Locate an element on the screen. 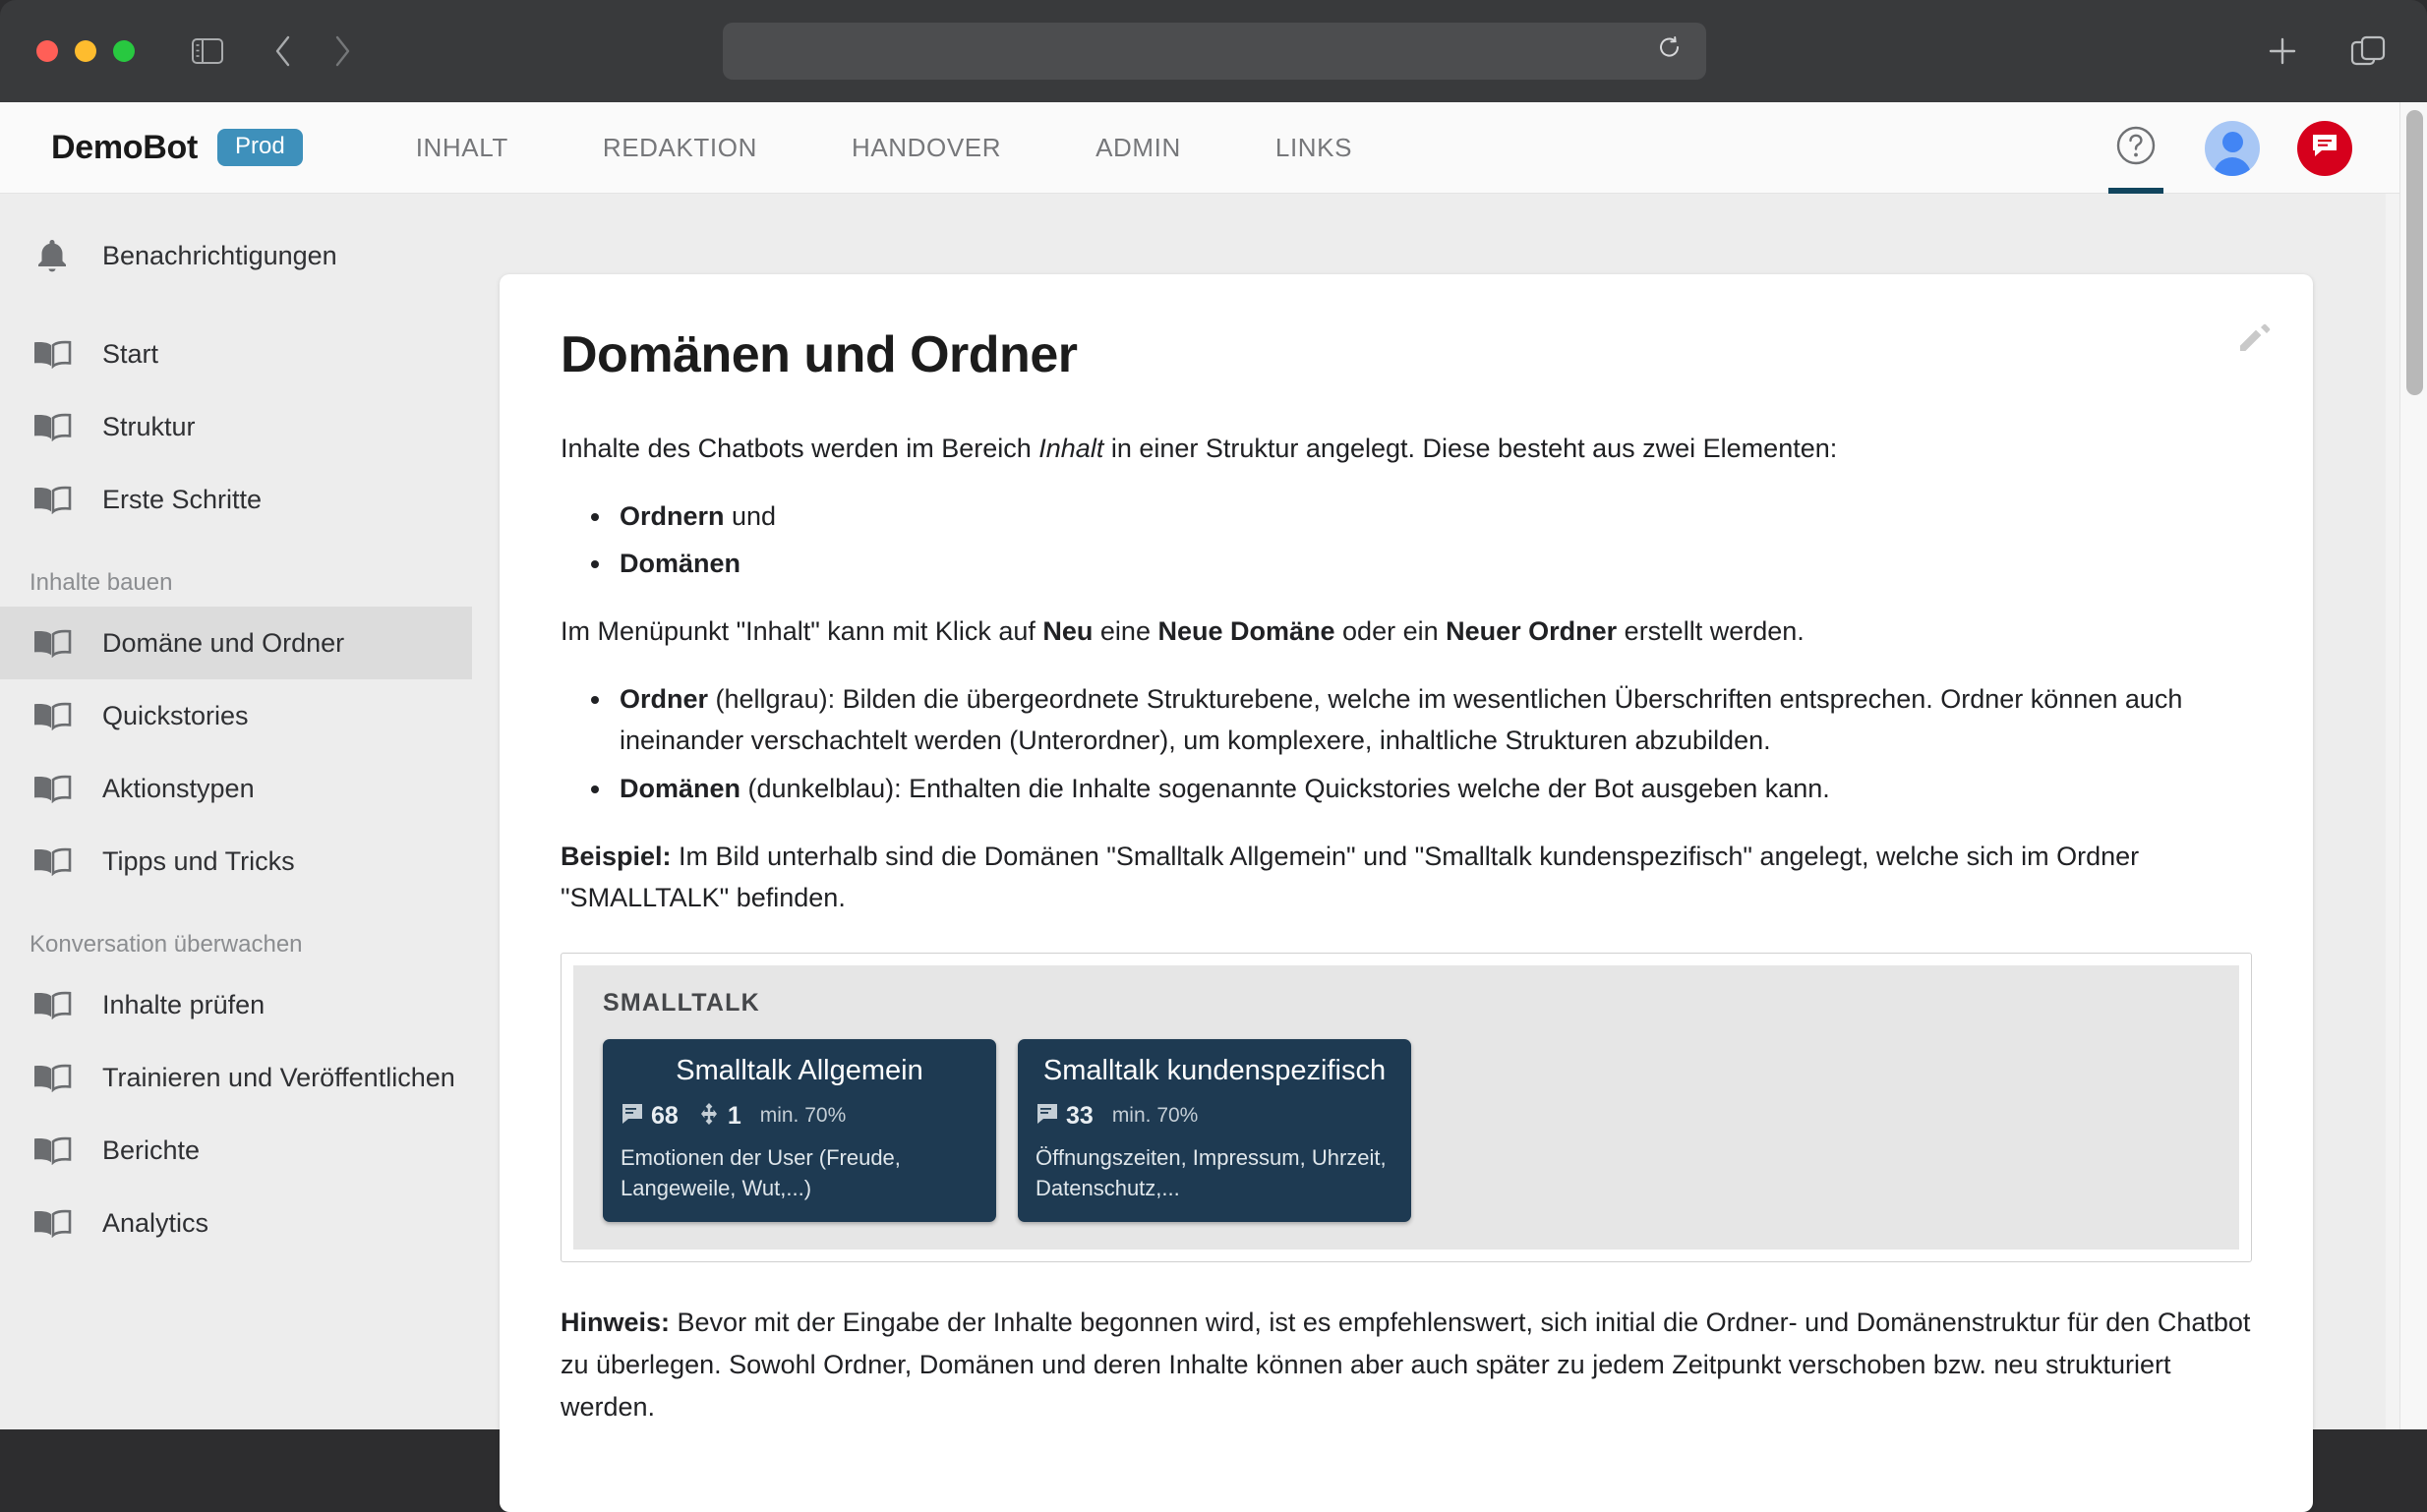 This screenshot has width=2427, height=1512. sidebar-item-inhalte-pruefen: Inhalte prüfen is located at coordinates (236, 1004).